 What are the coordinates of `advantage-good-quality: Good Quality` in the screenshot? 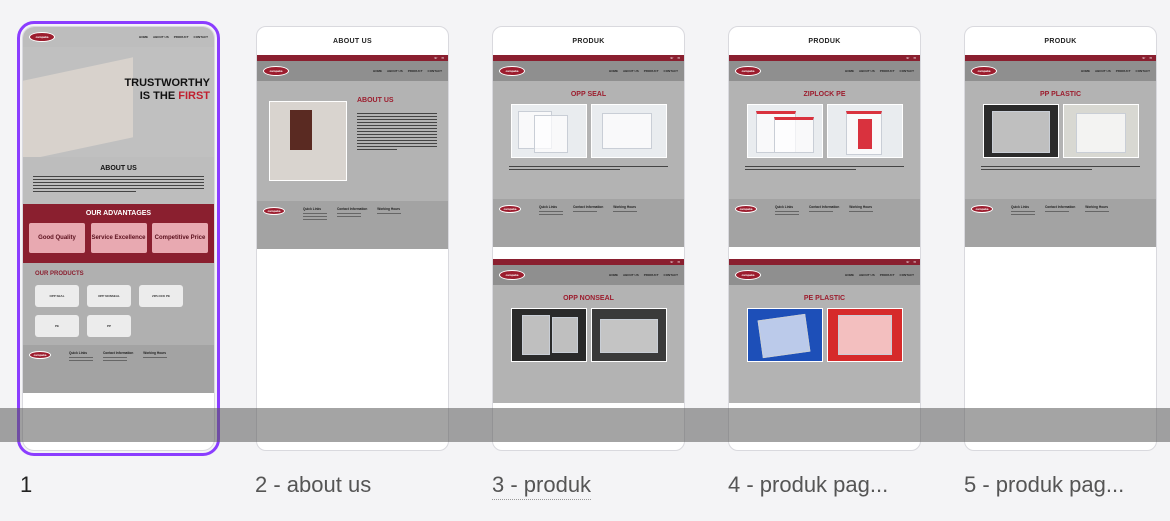 It's located at (57, 238).